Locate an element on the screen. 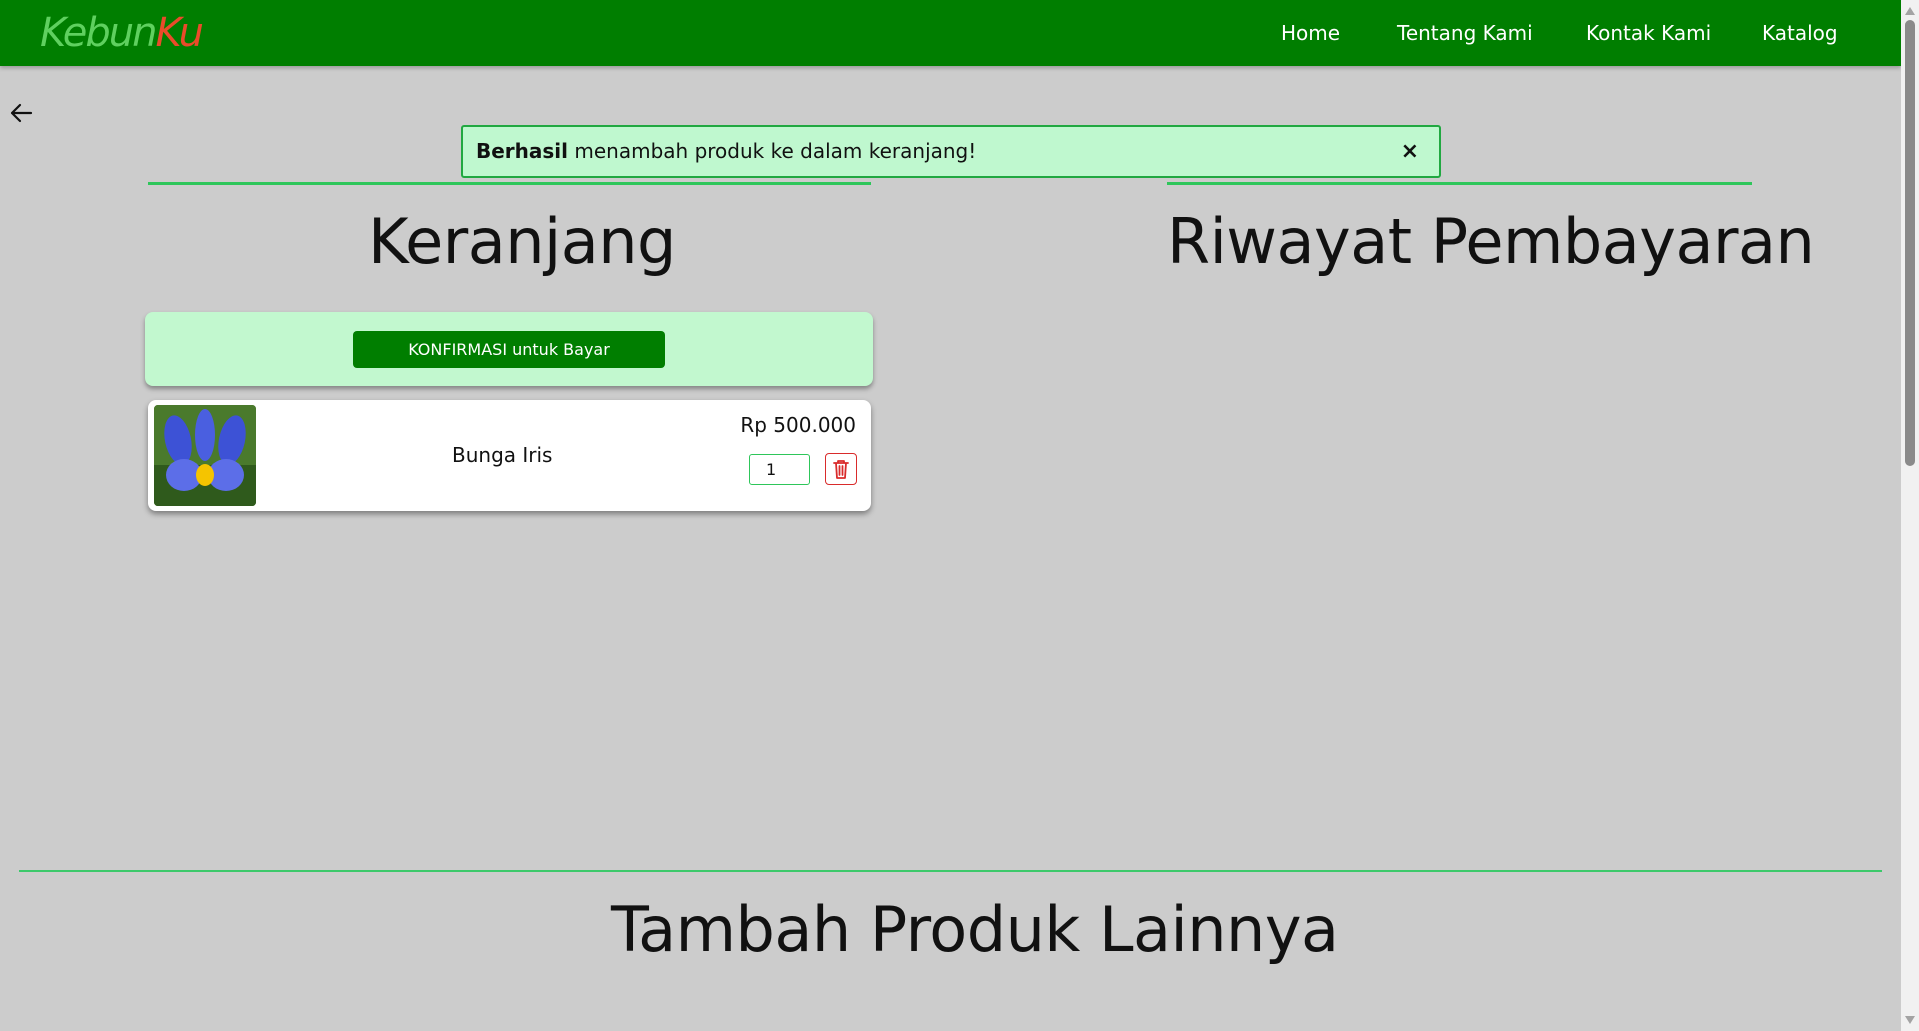 This screenshot has height=1031, width=1919. delete-button is located at coordinates (841, 469).